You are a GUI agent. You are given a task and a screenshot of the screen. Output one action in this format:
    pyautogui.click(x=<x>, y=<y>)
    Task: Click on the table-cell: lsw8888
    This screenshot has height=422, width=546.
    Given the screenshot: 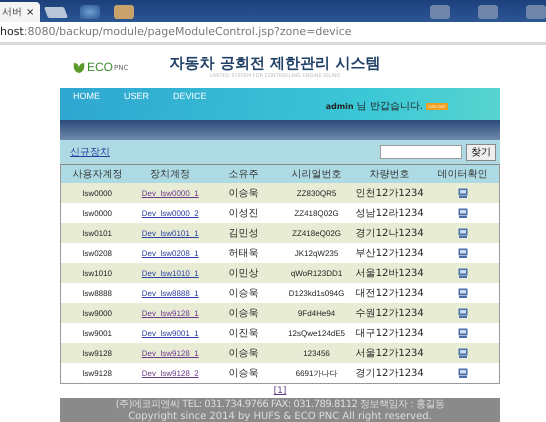 What is the action you would take?
    pyautogui.click(x=97, y=293)
    